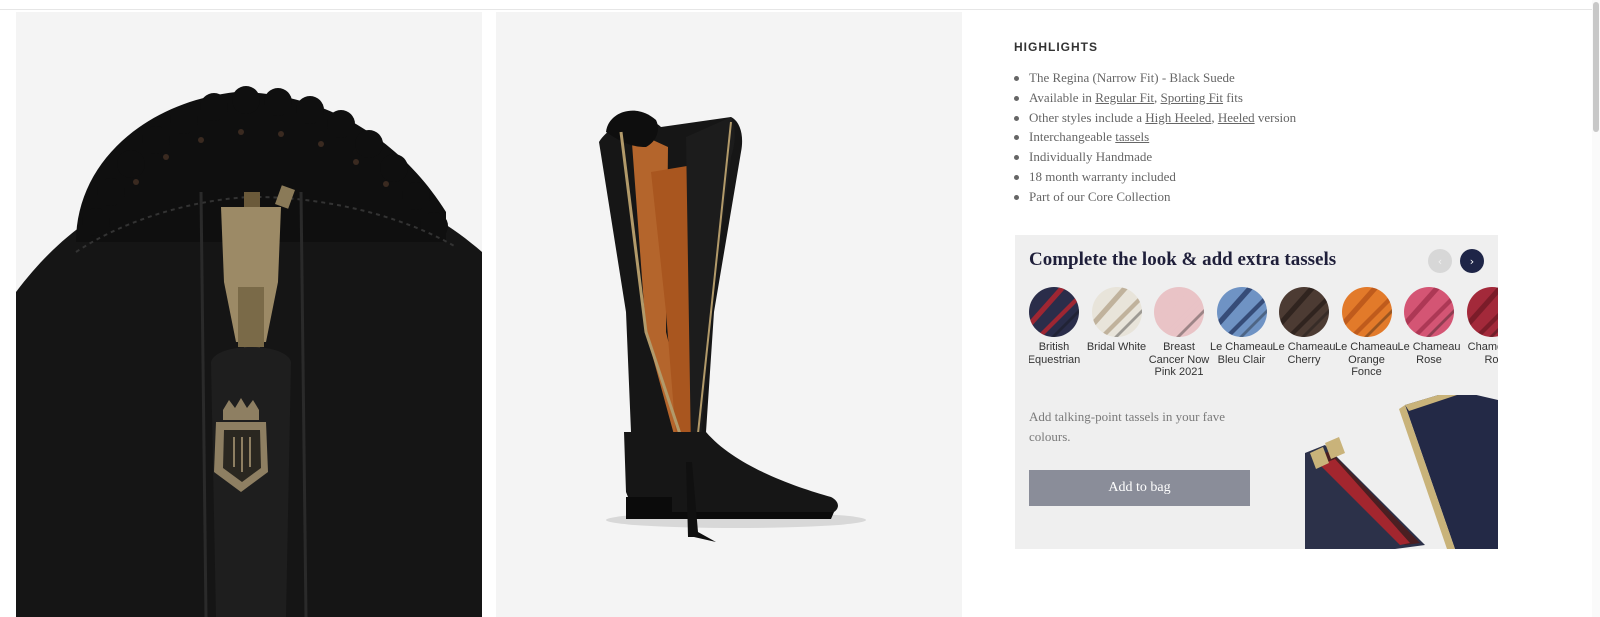  Describe the element at coordinates (1091, 157) in the screenshot. I see `highlight-text: Individually Handmade` at that location.